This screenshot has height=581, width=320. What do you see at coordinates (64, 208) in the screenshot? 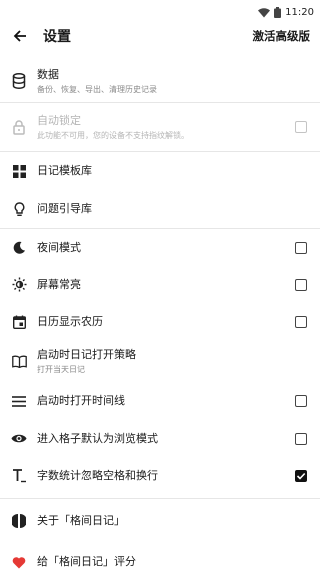
I see `row-label: 问题引导库` at bounding box center [64, 208].